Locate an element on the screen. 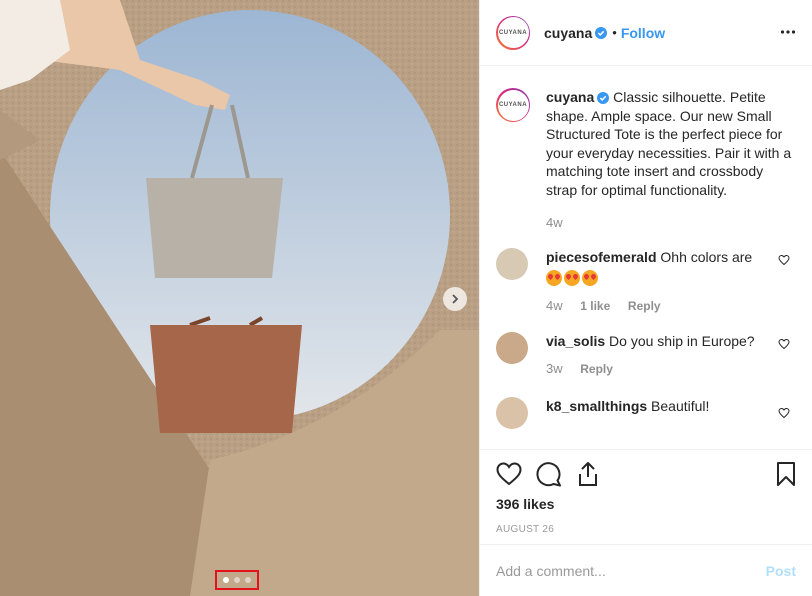  avatar-logo: CUYANA is located at coordinates (513, 32).